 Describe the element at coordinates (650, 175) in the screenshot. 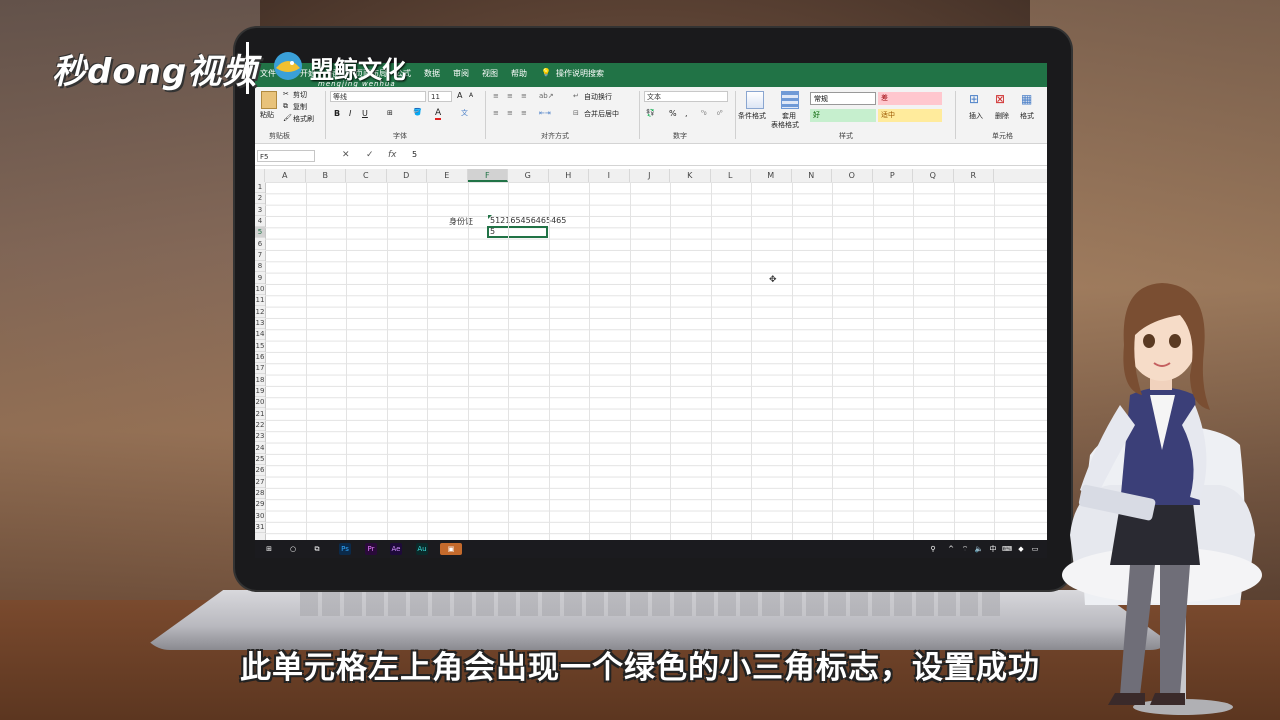

I see `column-header-j: J` at that location.